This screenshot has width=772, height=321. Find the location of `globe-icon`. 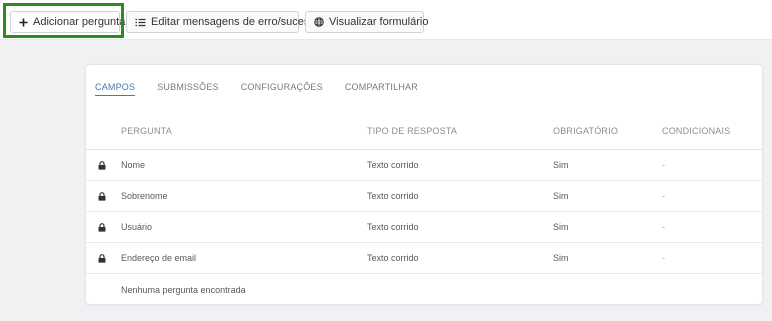

globe-icon is located at coordinates (319, 22).